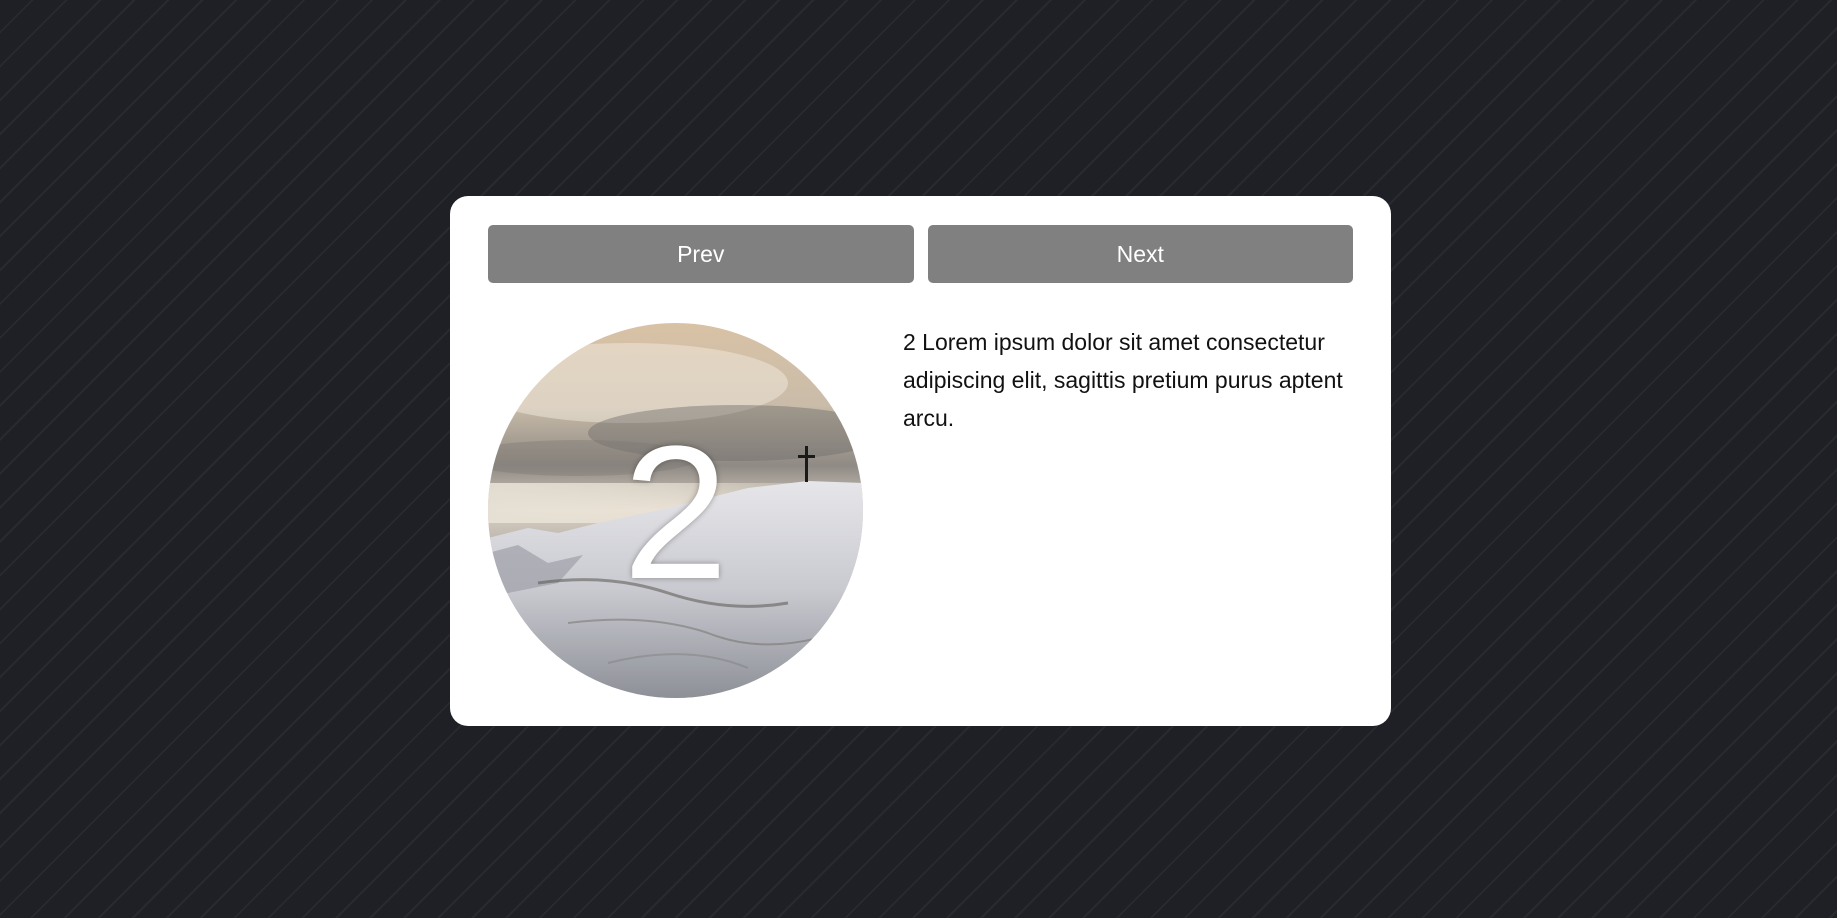 This screenshot has height=918, width=1837. Describe the element at coordinates (1140, 254) in the screenshot. I see `next-button: Next` at that location.